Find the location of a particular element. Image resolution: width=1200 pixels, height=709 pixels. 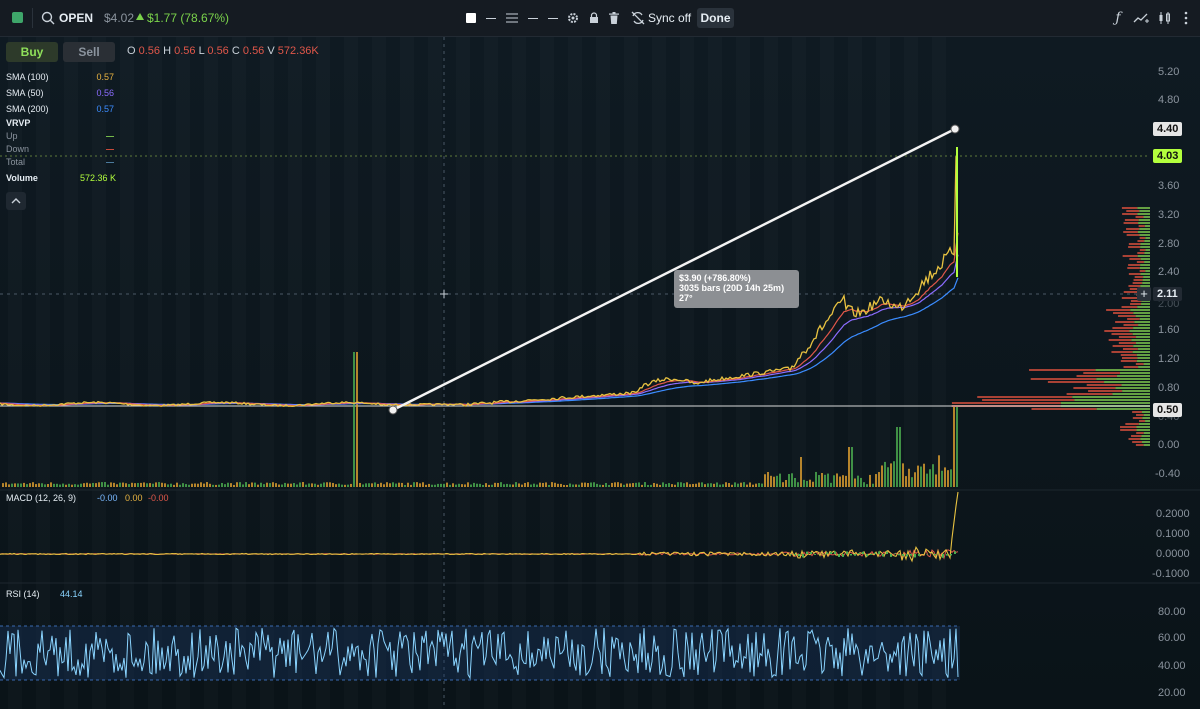

buy-button: Buy is located at coordinates (32, 52).